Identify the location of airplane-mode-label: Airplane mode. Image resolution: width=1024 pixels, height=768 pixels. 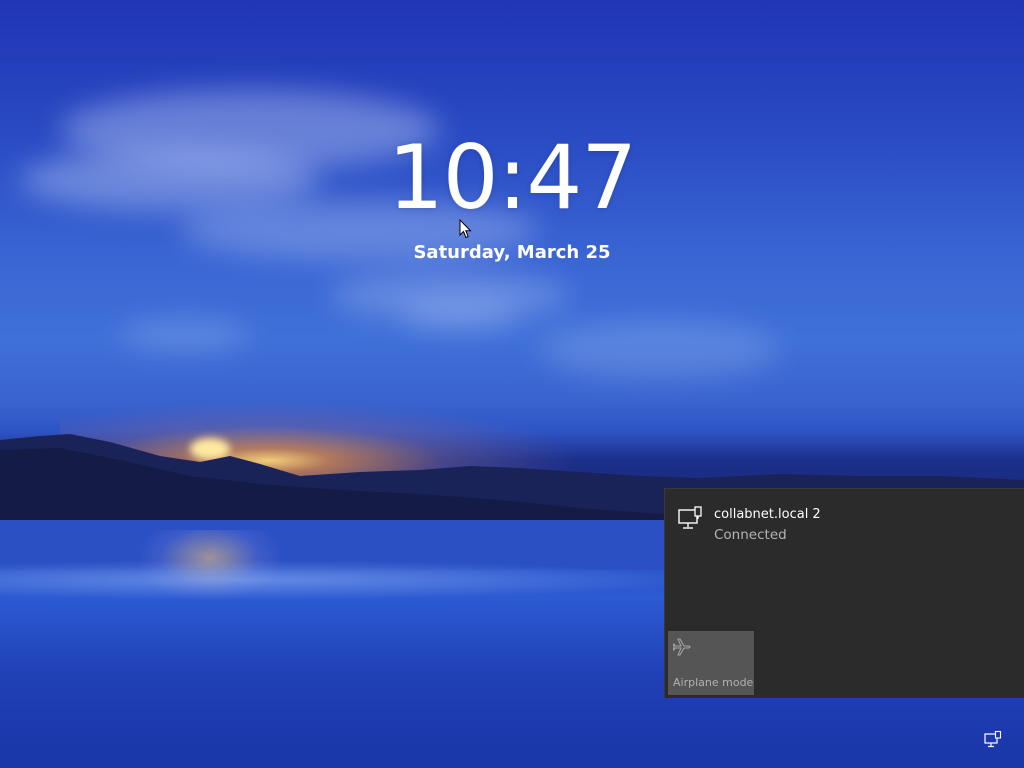
(713, 682).